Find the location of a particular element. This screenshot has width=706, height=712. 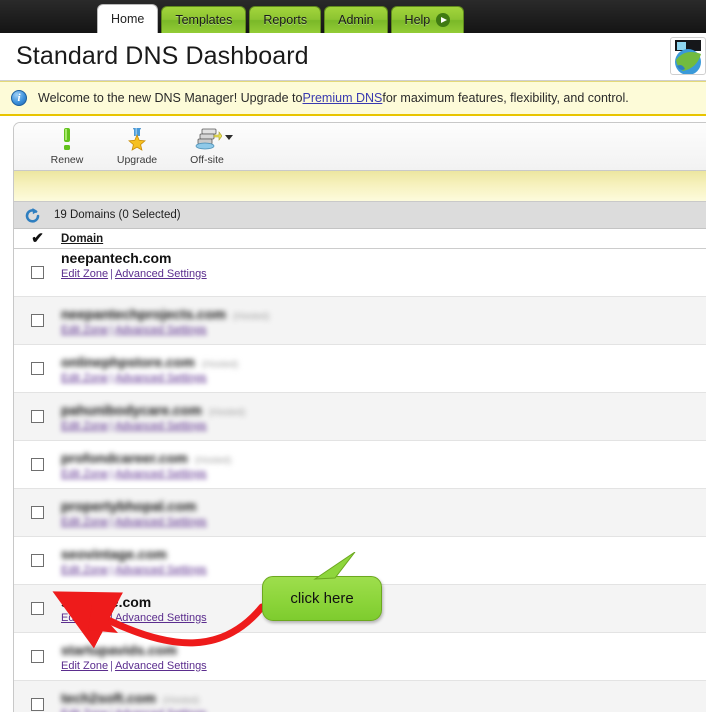

info-icon: i is located at coordinates (19, 98).